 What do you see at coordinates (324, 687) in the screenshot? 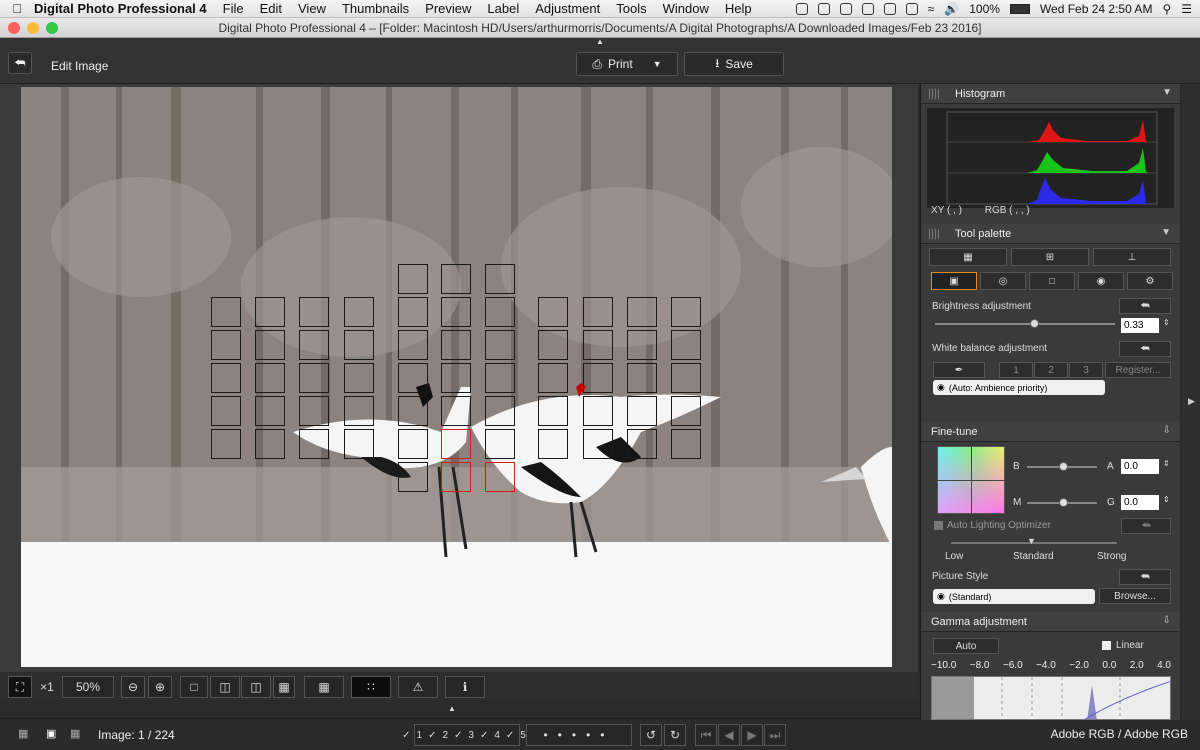
I see `grid-overlay-button: ▦` at bounding box center [324, 687].